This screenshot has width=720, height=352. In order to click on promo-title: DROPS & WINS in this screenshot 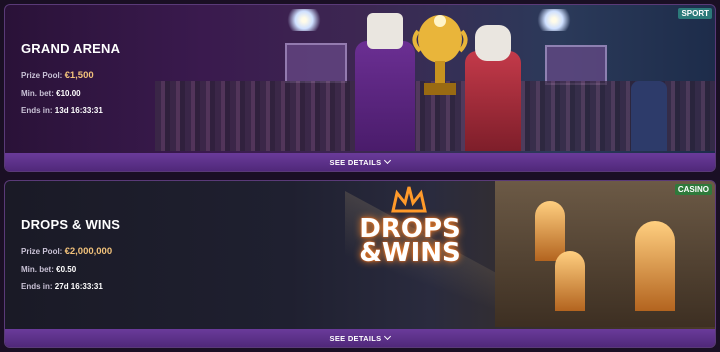, I will do `click(71, 224)`.